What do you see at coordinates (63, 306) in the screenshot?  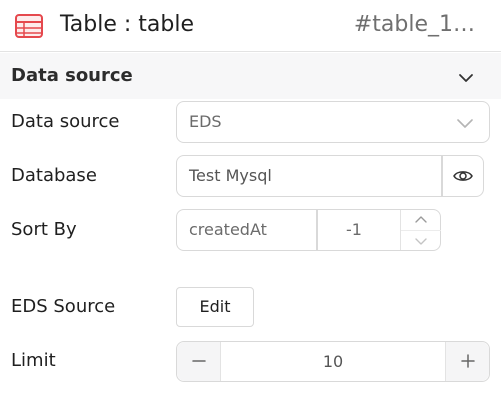 I see `eds-source-label: EDS Source` at bounding box center [63, 306].